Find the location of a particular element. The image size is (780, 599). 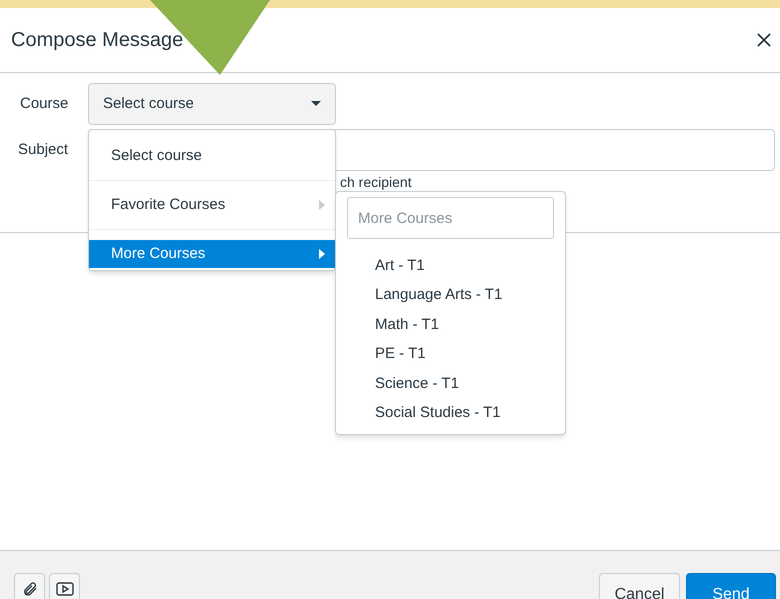

menu-item: Favorite Courses is located at coordinates (212, 205).